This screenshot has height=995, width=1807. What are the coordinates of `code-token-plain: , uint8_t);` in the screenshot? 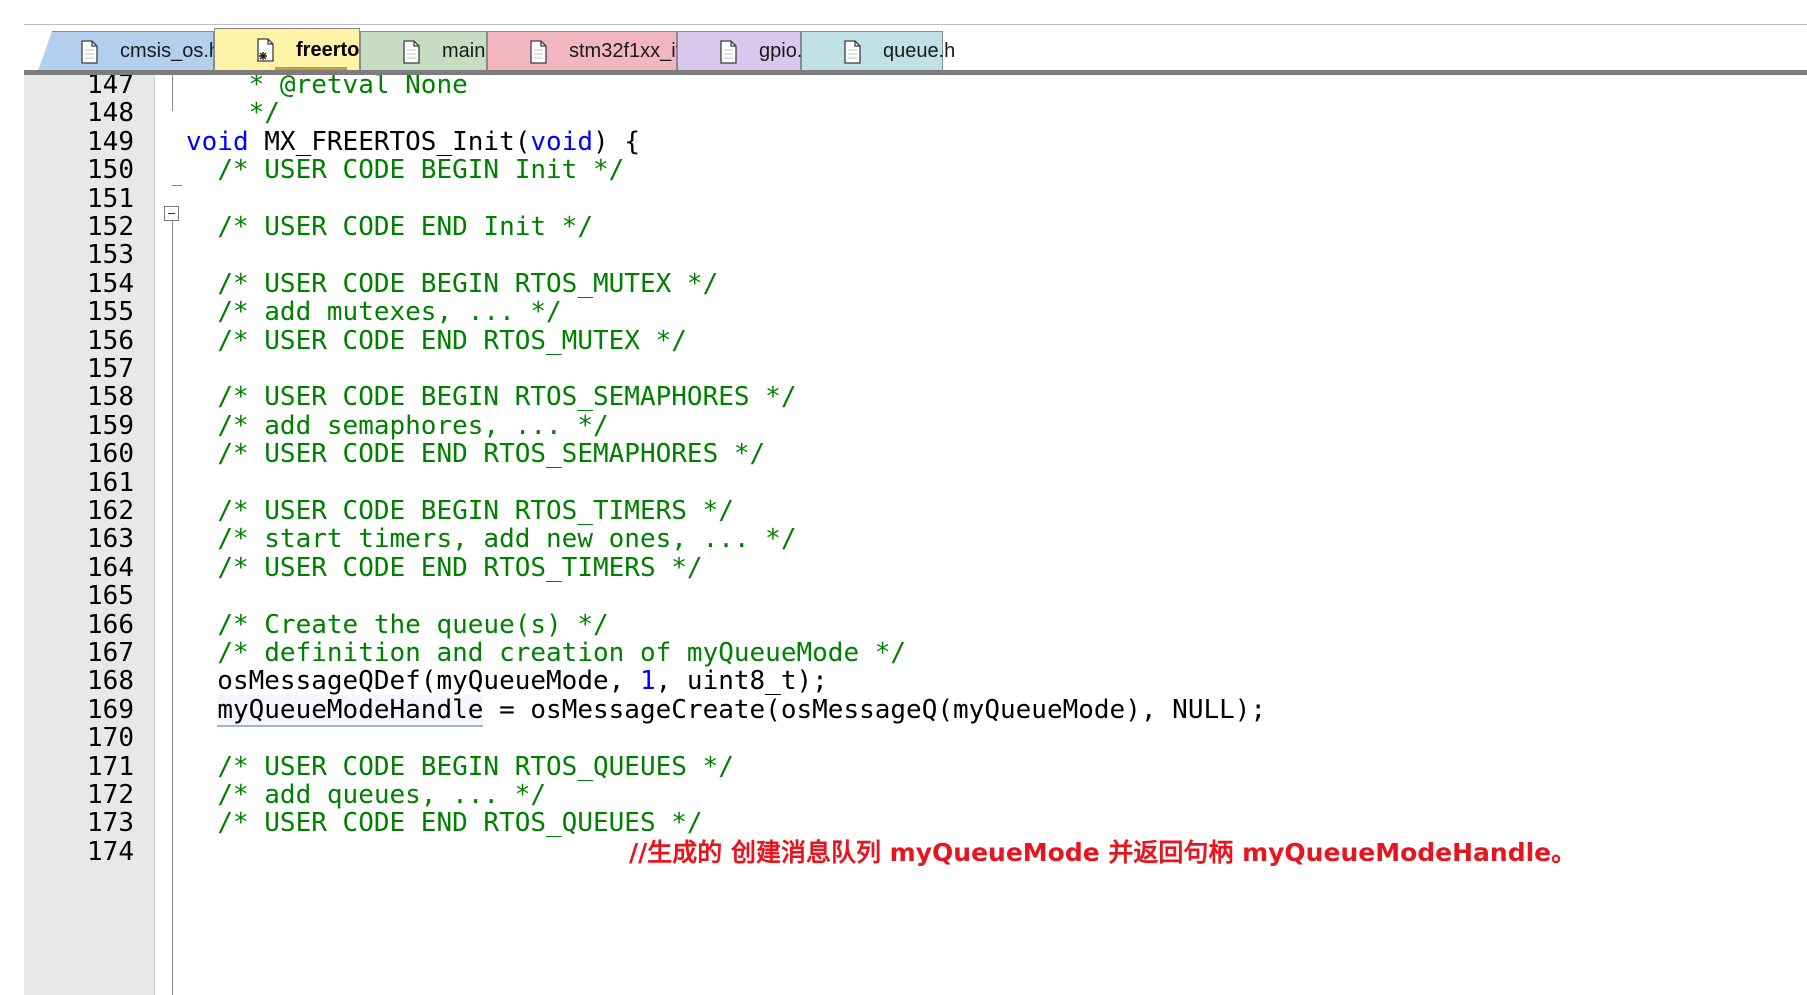 It's located at (741, 681).